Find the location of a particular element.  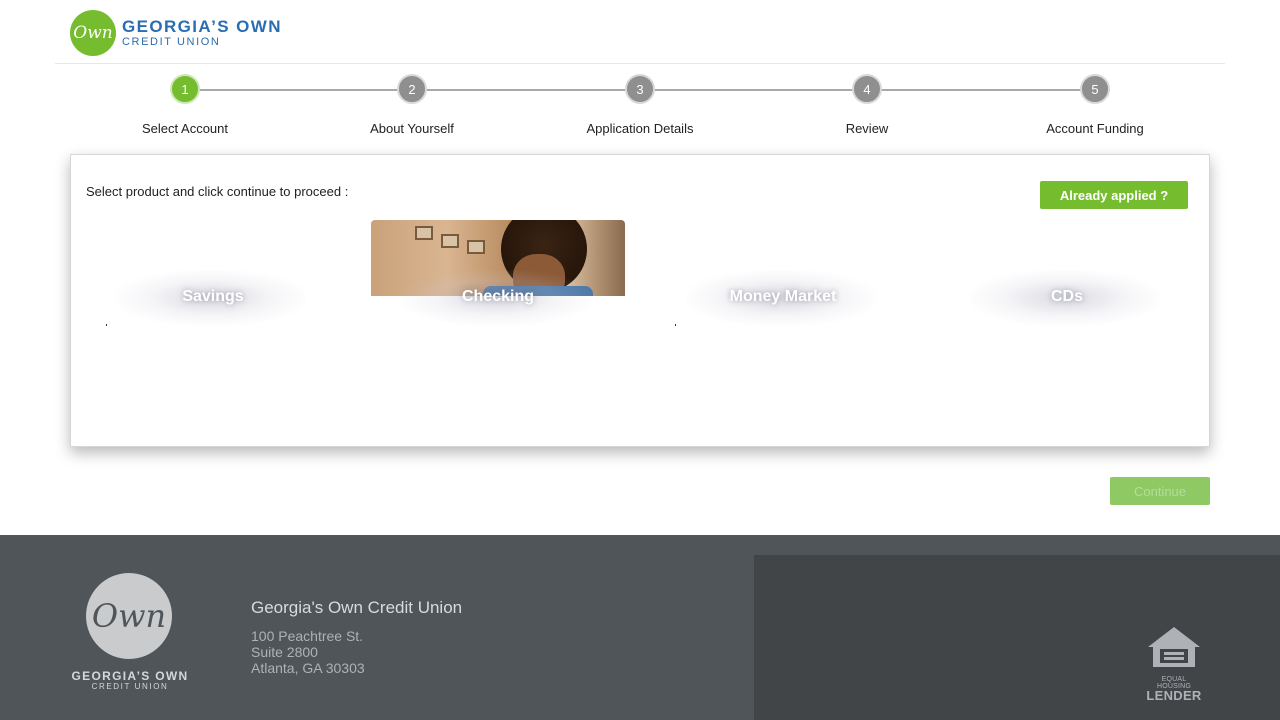

equal-housing-house-icon is located at coordinates (1174, 647).